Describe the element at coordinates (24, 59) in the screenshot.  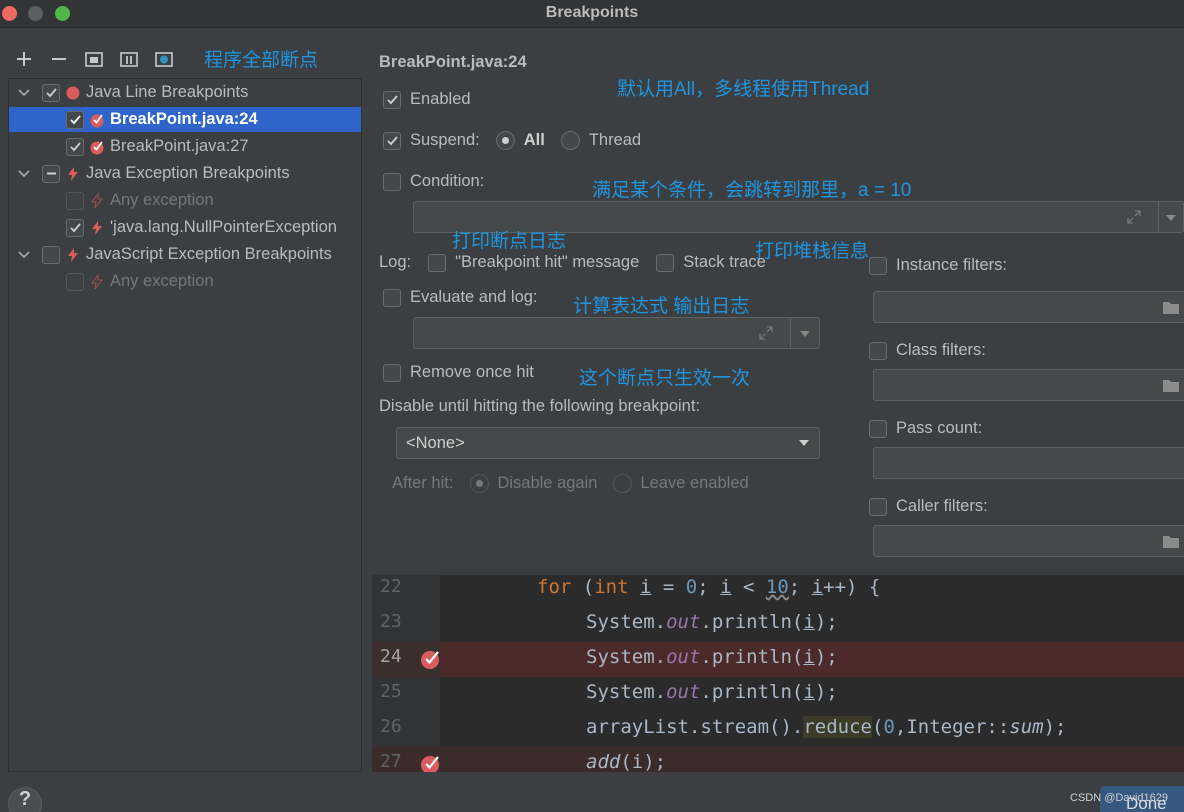
I see `add-icon` at that location.